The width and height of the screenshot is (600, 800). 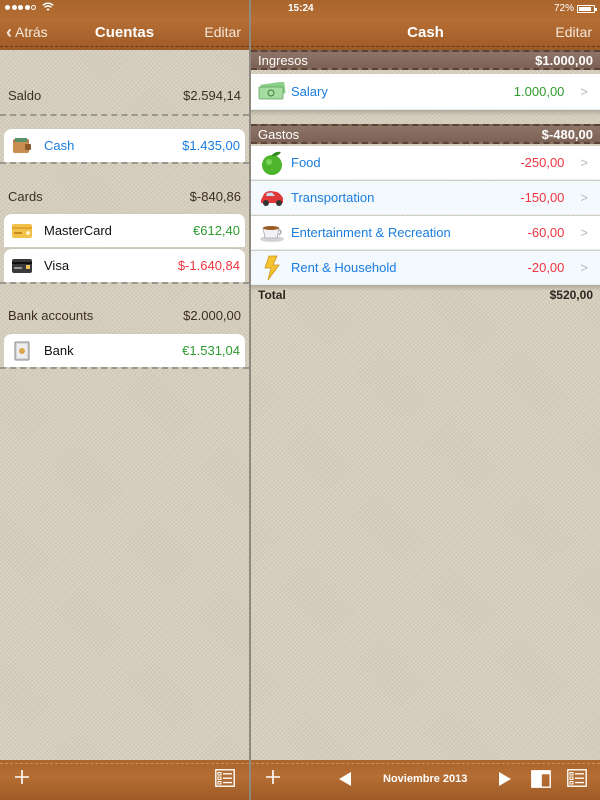 I want to click on safe-icon, so click(x=22, y=350).